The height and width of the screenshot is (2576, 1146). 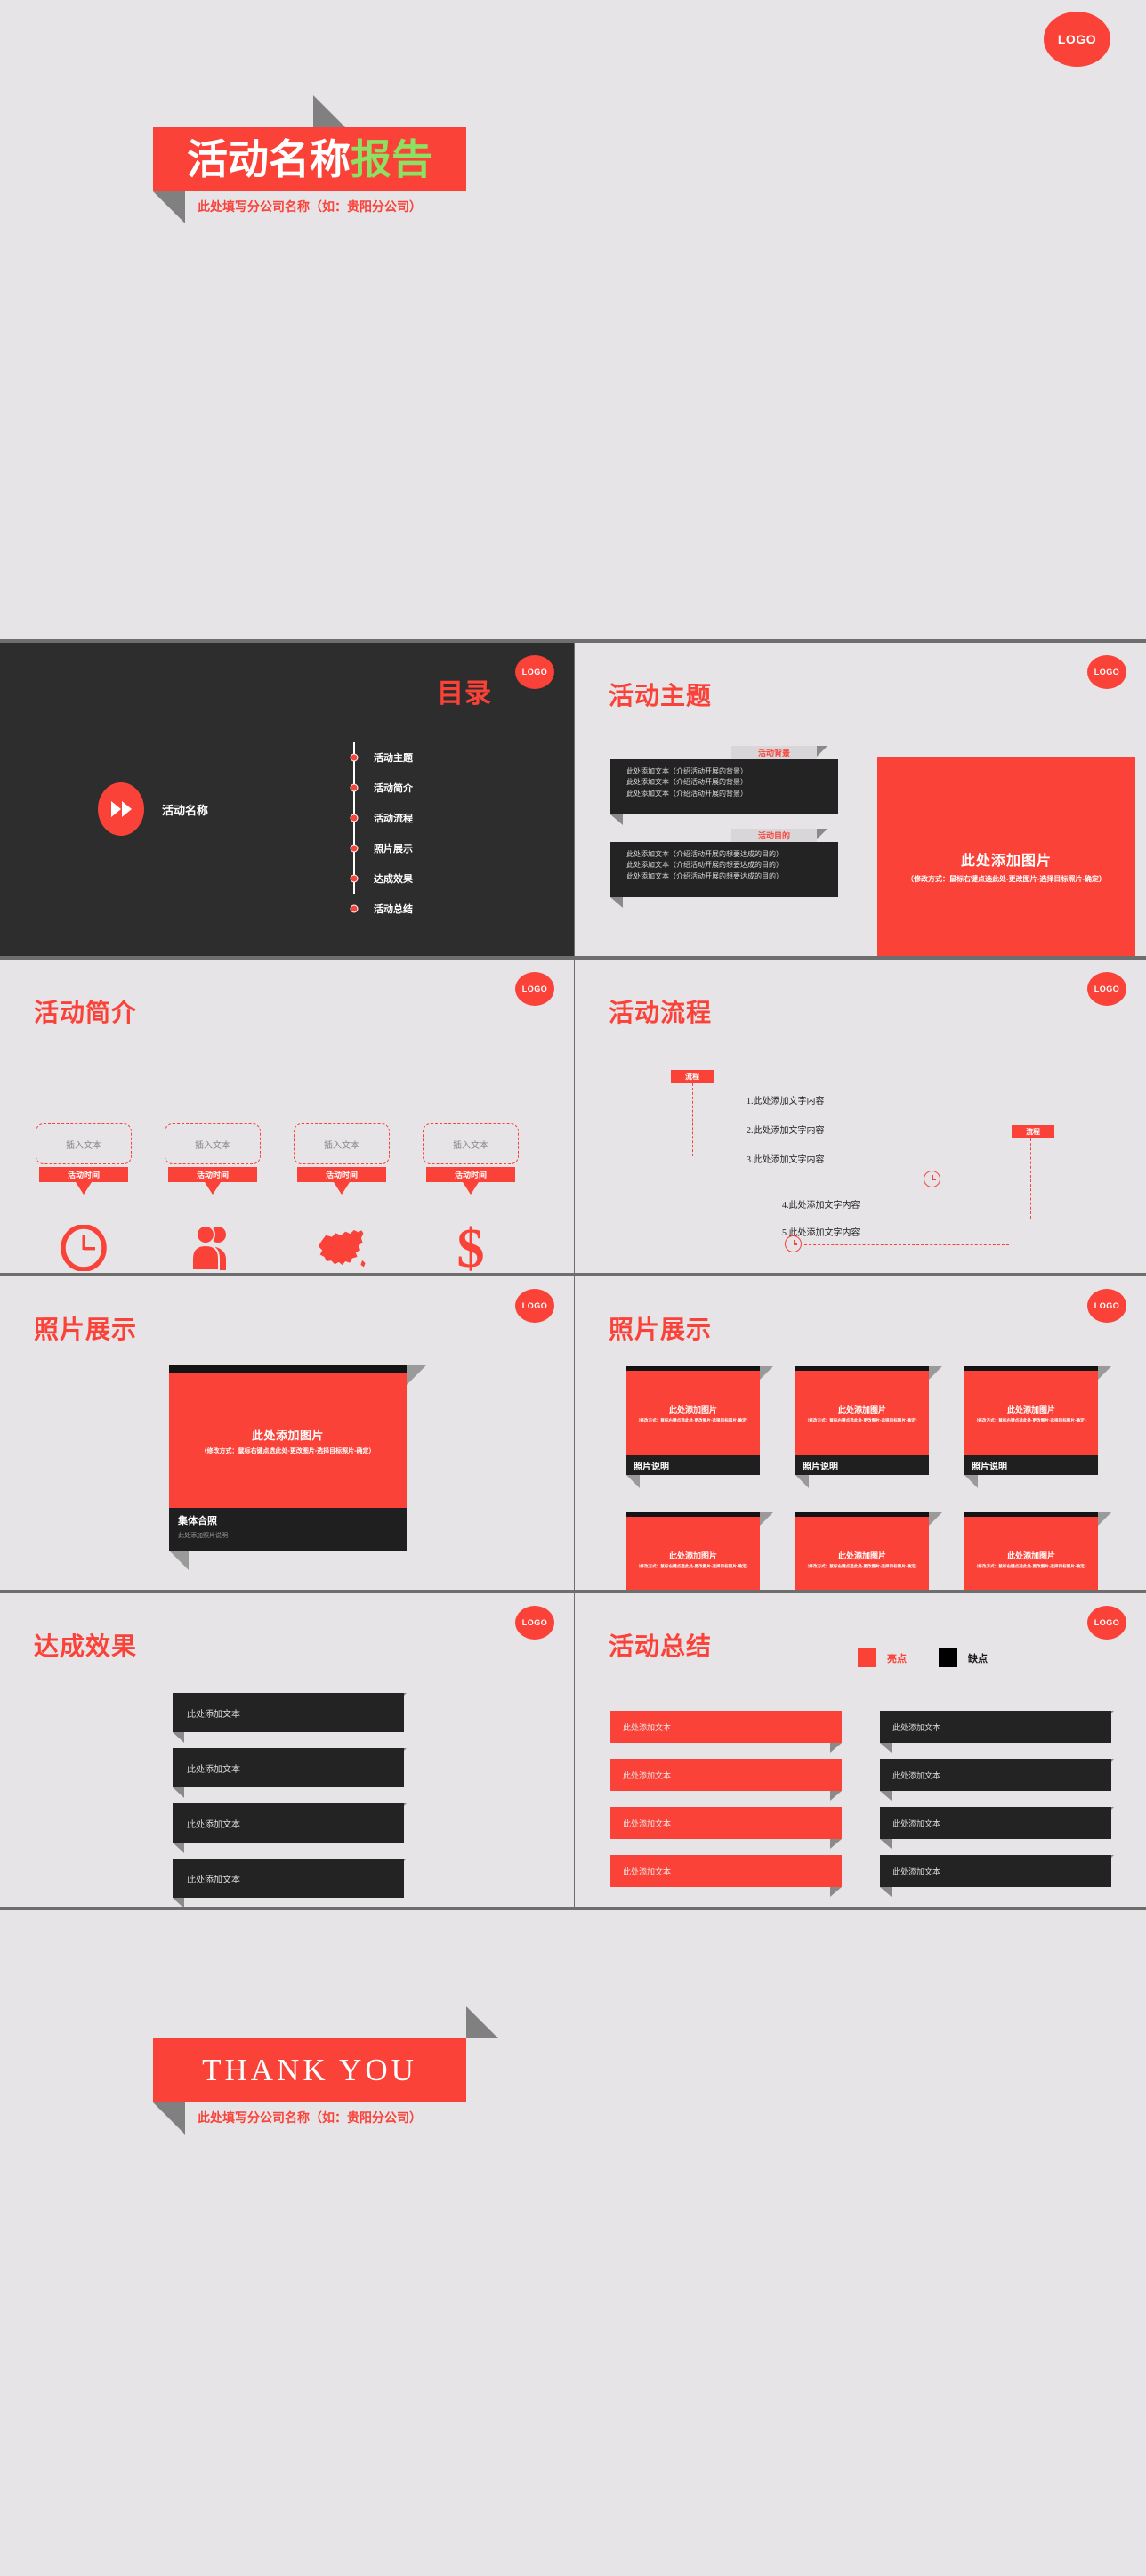 What do you see at coordinates (310, 207) in the screenshot?
I see `cover-subtitle: 此处填写分公司名称（如：贵阳分公司）` at bounding box center [310, 207].